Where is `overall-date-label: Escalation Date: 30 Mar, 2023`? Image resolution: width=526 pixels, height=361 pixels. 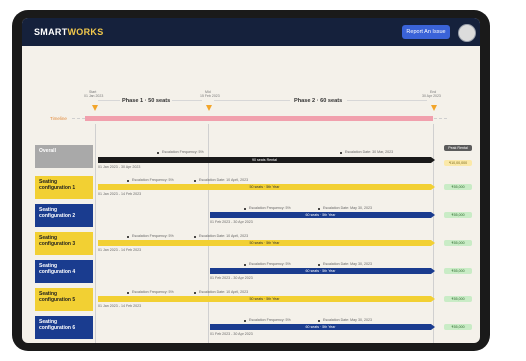 overall-date-label: Escalation Date: 30 Mar, 2023 is located at coordinates (369, 152).